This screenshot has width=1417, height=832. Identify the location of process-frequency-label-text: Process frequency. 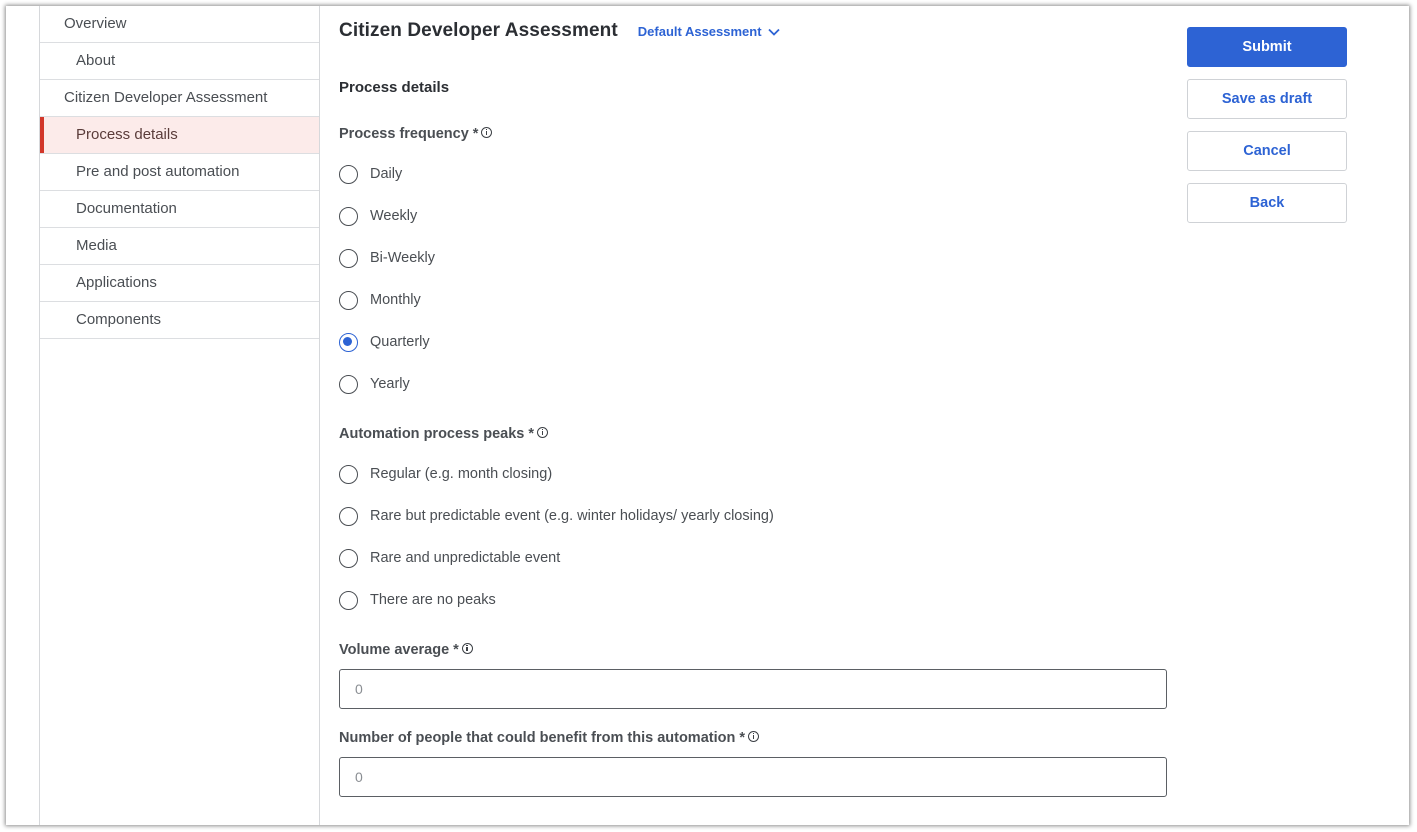
(404, 134).